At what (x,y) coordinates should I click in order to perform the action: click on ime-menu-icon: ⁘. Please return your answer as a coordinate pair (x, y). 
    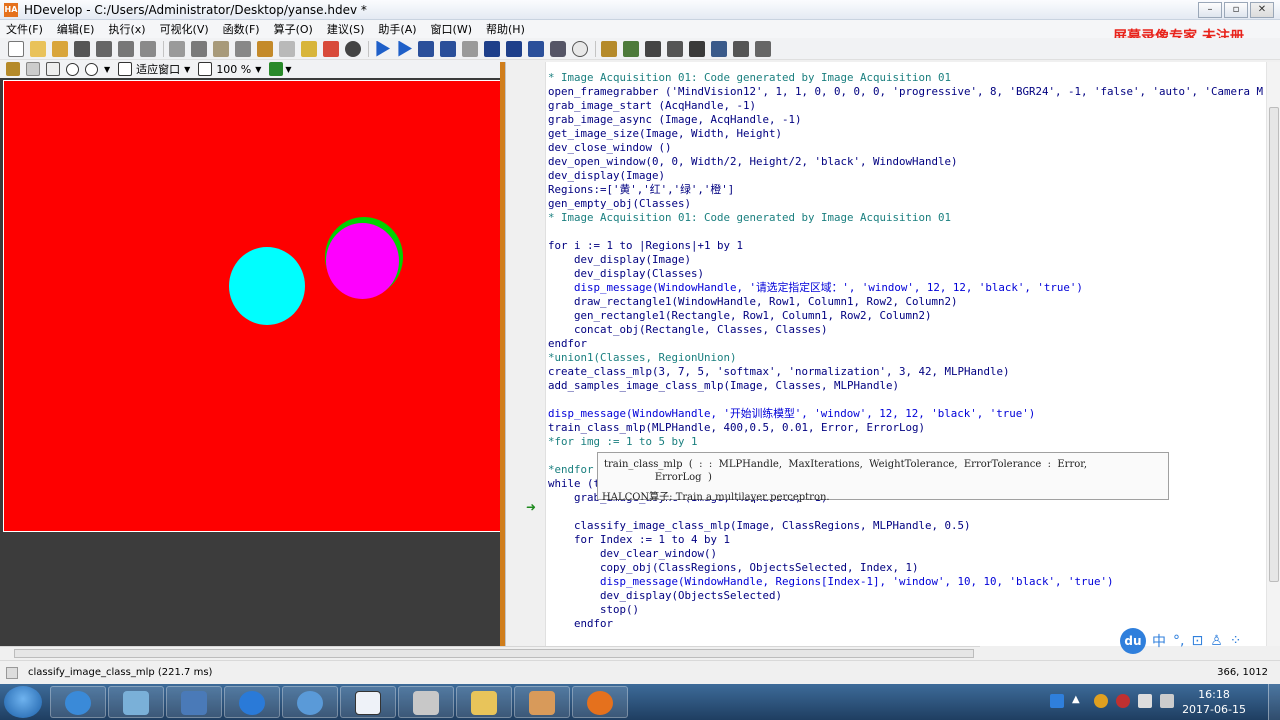
    Looking at the image, I should click on (1236, 641).